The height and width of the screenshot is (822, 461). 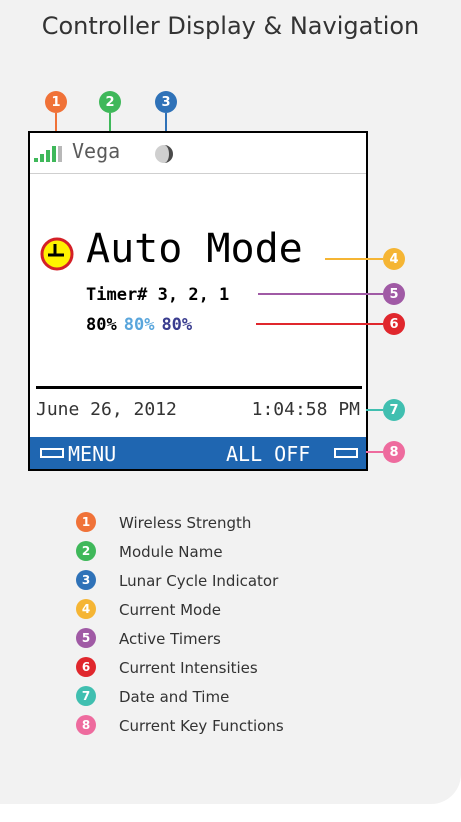 I want to click on alloff-key-label: ALL OFF, so click(x=268, y=454).